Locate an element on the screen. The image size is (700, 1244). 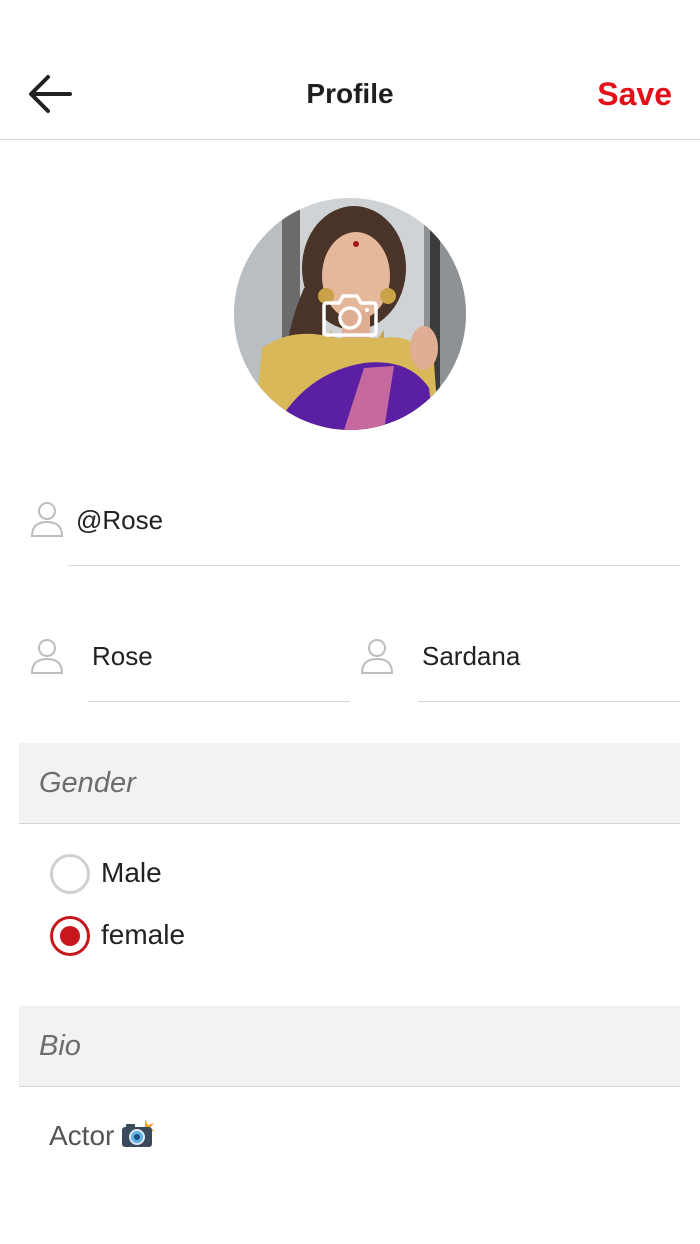
save-button: Save is located at coordinates (634, 94).